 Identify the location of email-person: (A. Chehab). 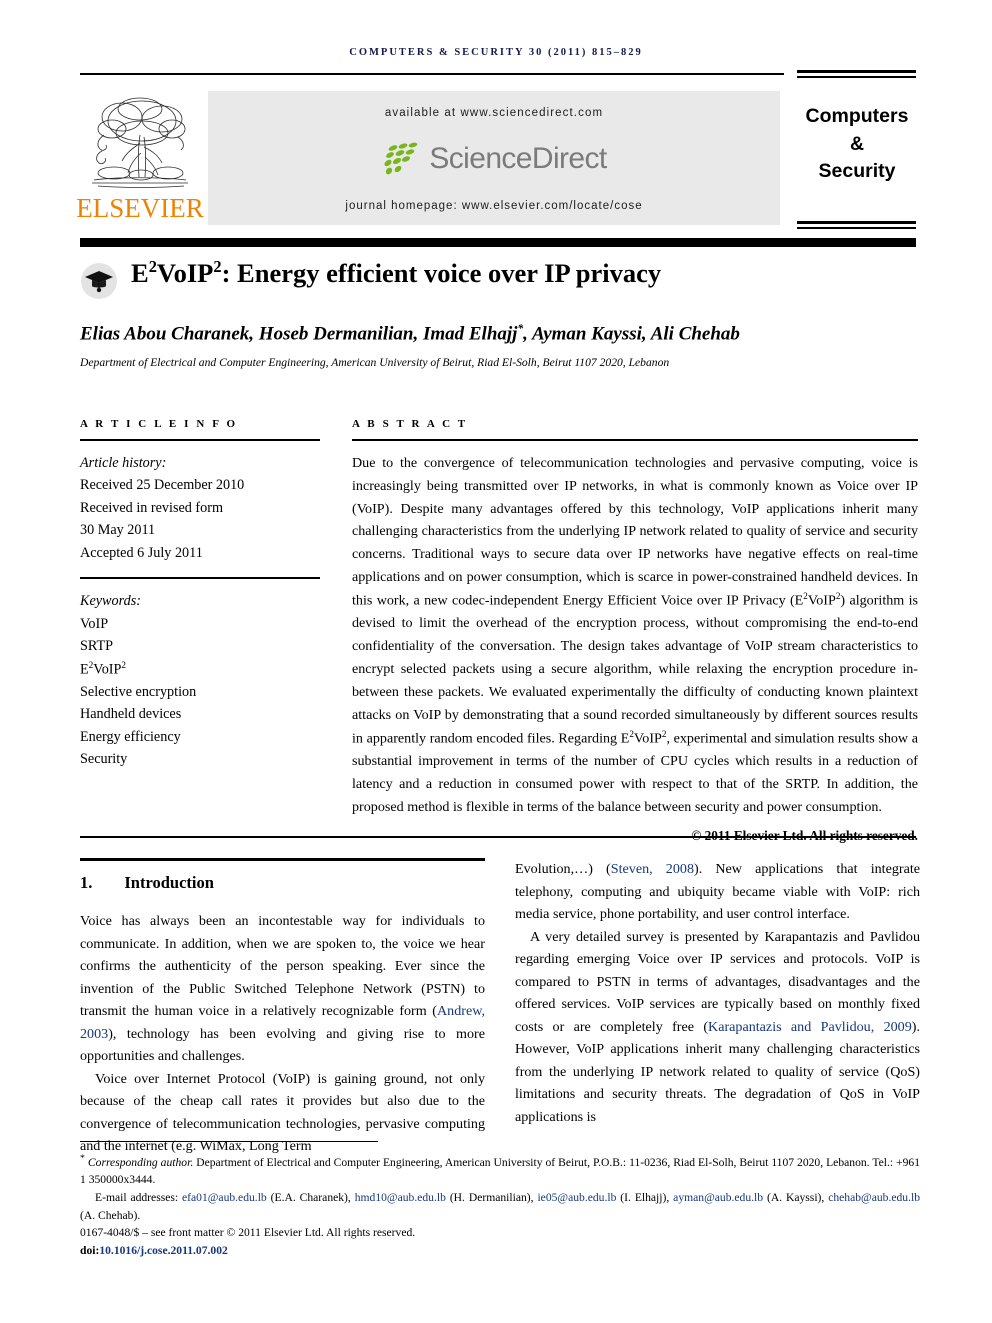
(109, 1215).